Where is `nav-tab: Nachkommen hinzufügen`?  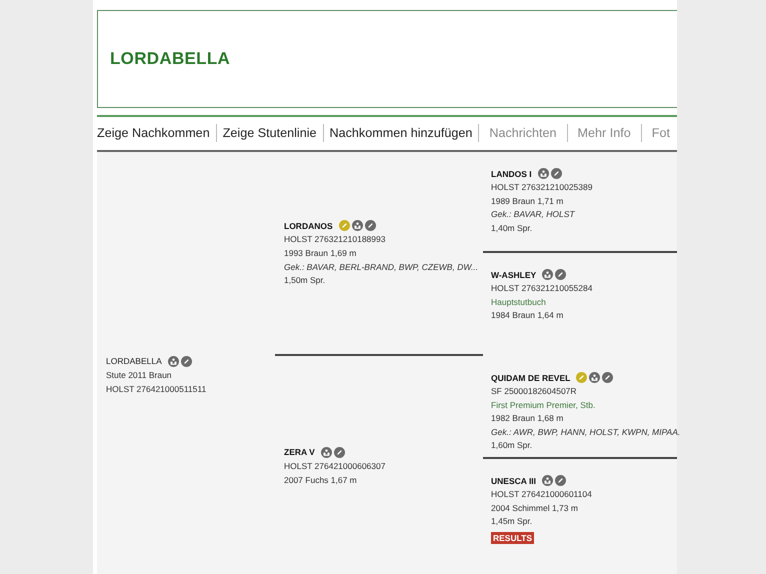
nav-tab: Nachkommen hinzufügen is located at coordinates (400, 133).